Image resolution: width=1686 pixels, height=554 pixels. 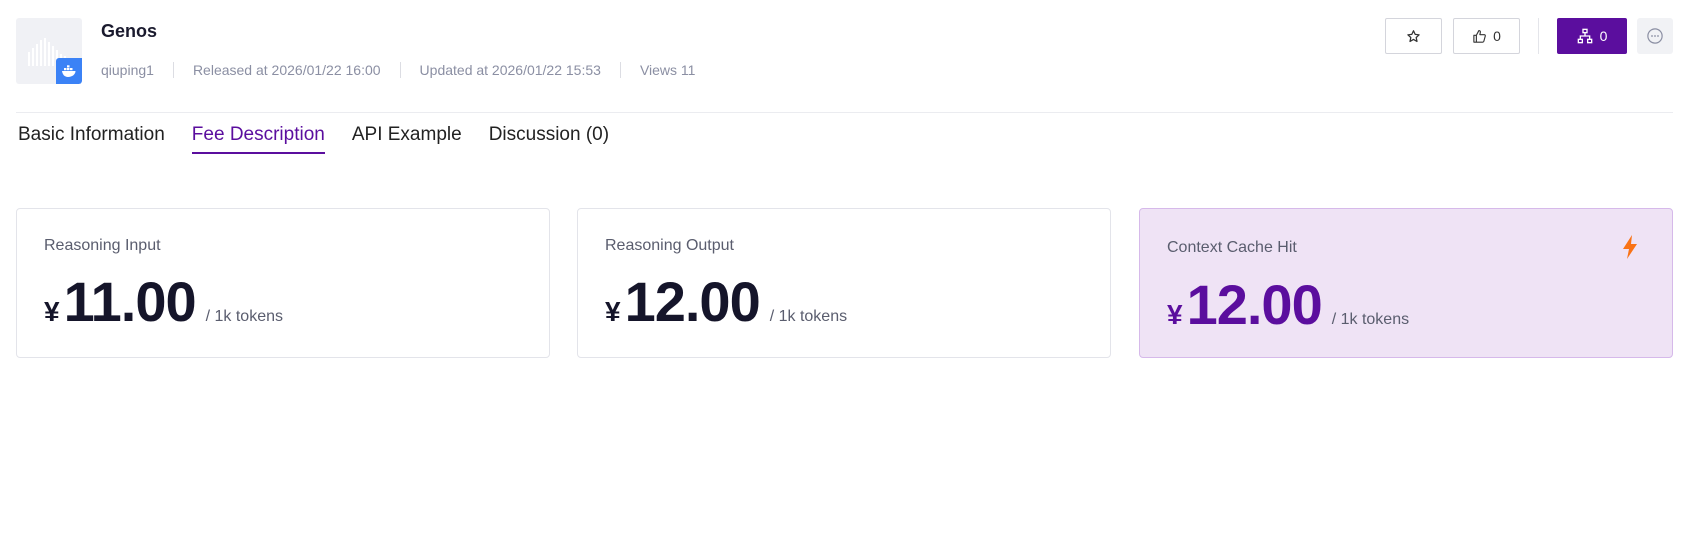 I want to click on fee-label: Reasoning Output, so click(x=669, y=245).